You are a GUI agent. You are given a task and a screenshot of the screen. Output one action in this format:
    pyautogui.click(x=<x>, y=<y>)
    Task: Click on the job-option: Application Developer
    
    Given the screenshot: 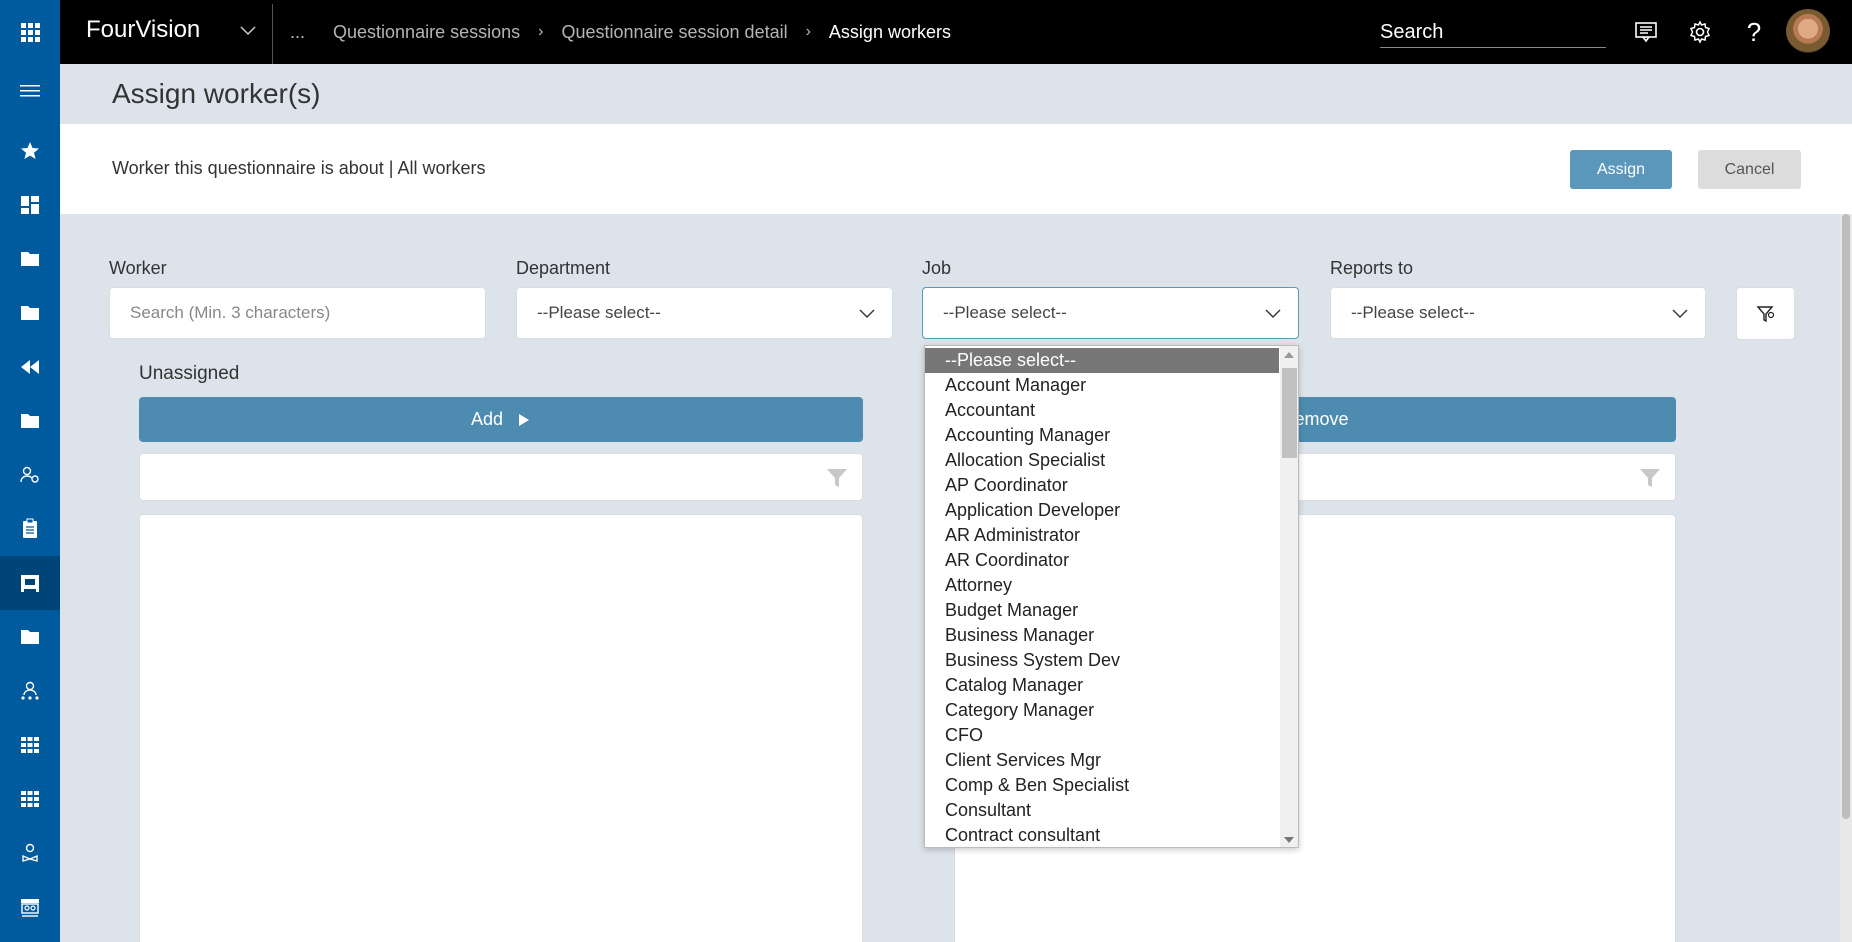 What is the action you would take?
    pyautogui.click(x=1102, y=510)
    